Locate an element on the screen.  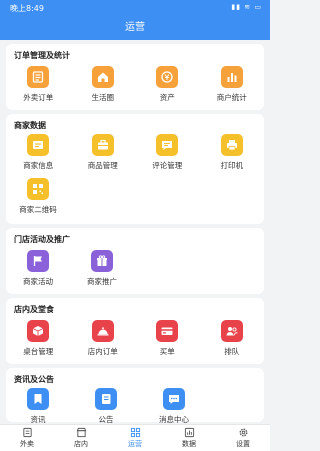
bottom-tab-bar: 外卖 店内 运营 数据 设置 is located at coordinates (135, 437).